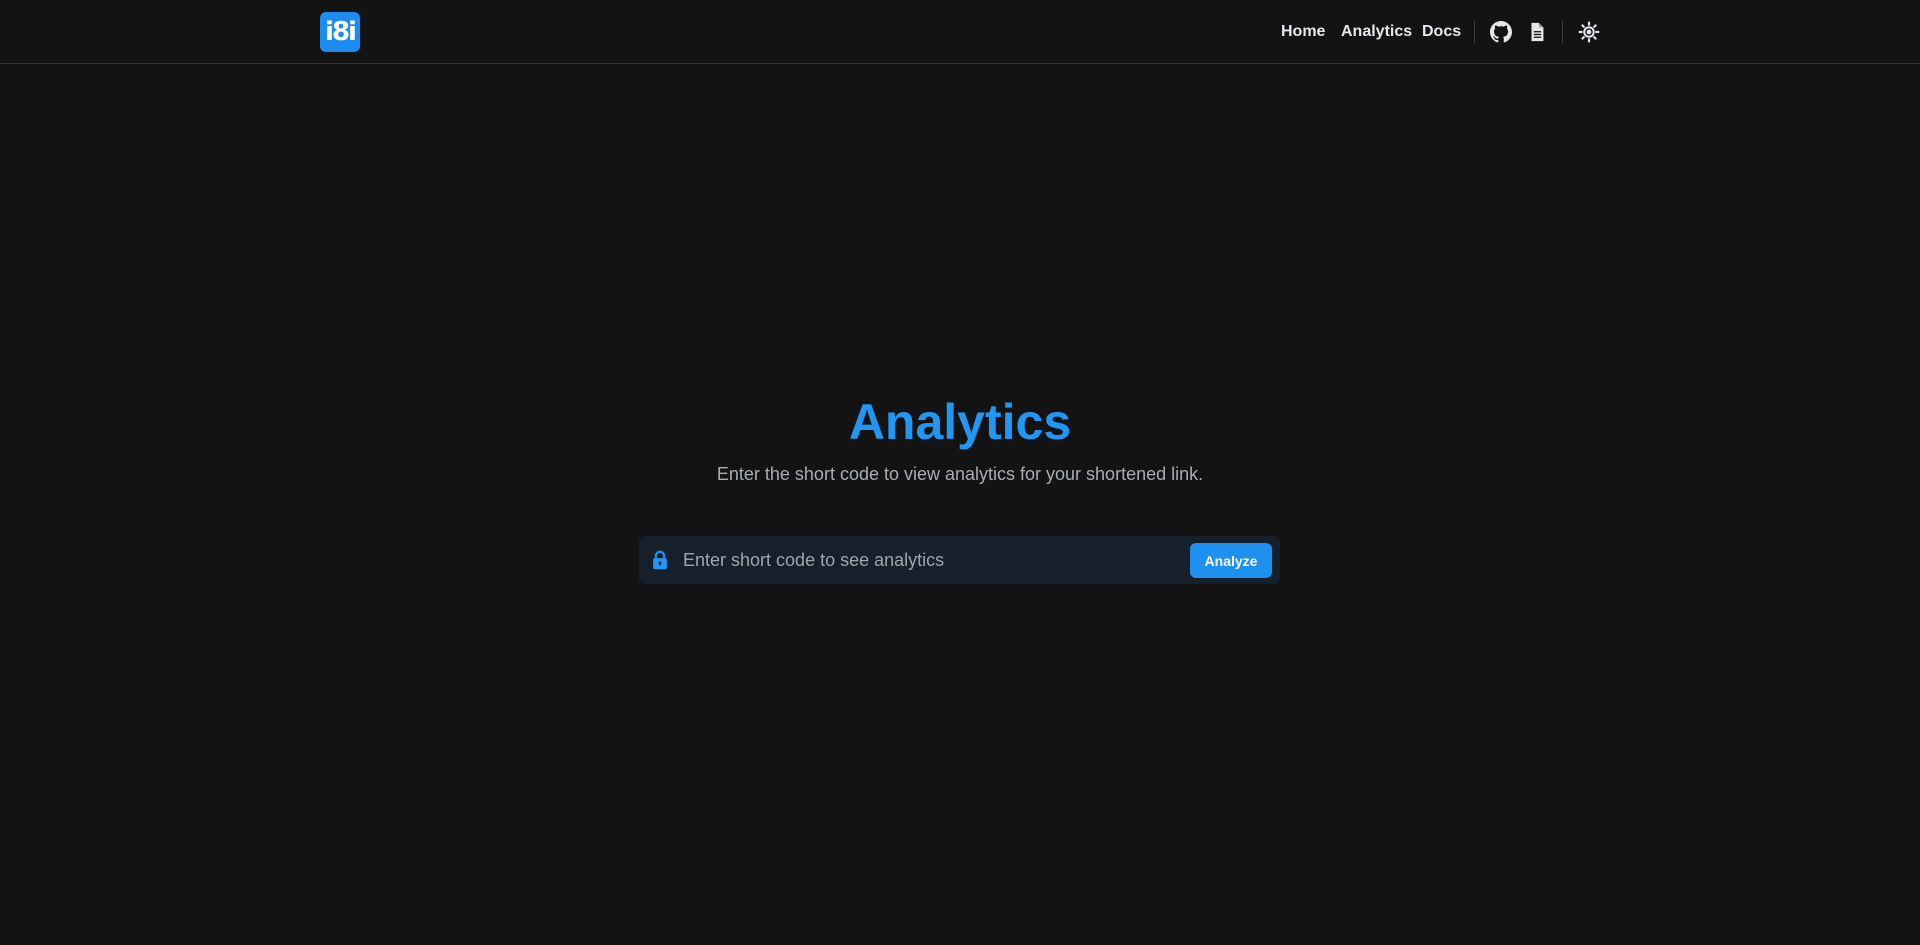  What do you see at coordinates (1303, 32) in the screenshot?
I see `nav-home-link: Home` at bounding box center [1303, 32].